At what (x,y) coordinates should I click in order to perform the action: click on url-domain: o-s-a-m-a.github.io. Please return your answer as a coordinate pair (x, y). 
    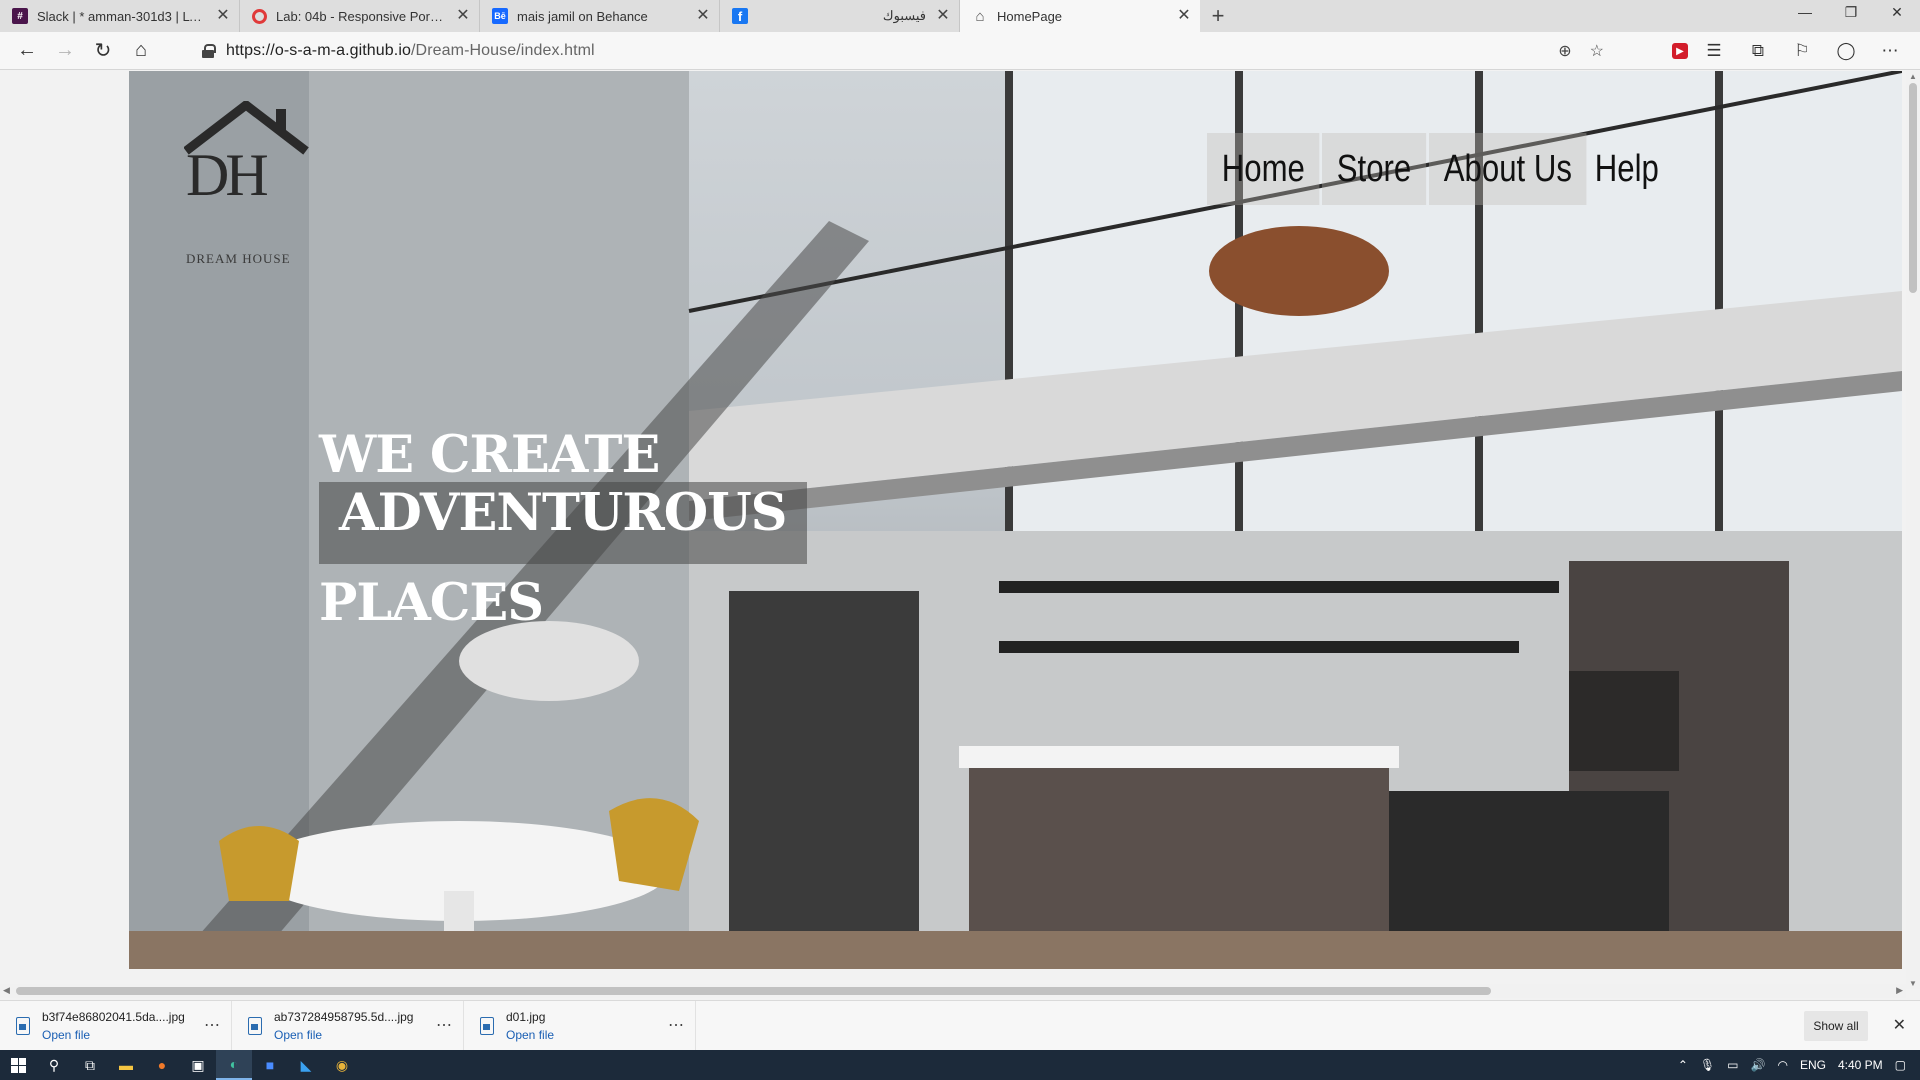
    Looking at the image, I should click on (343, 50).